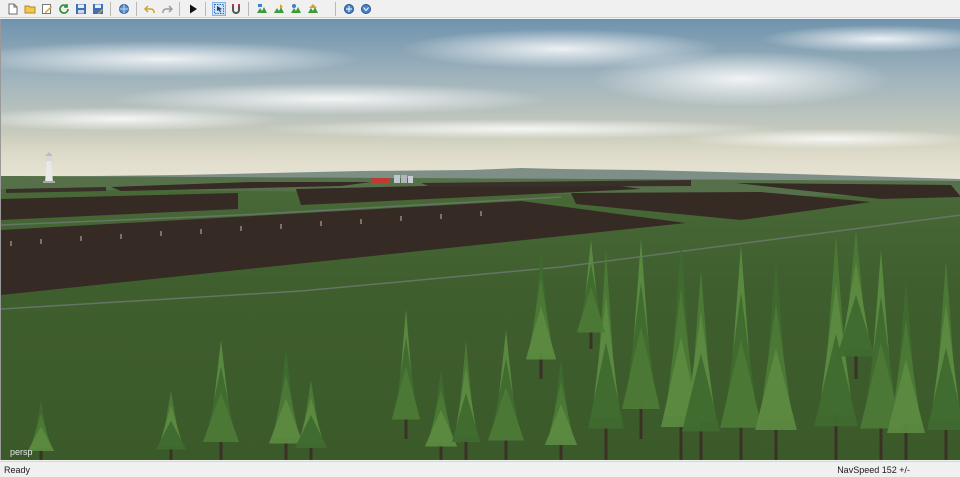 This screenshot has height=477, width=960. Describe the element at coordinates (150, 9) in the screenshot. I see `undo-icon` at that location.